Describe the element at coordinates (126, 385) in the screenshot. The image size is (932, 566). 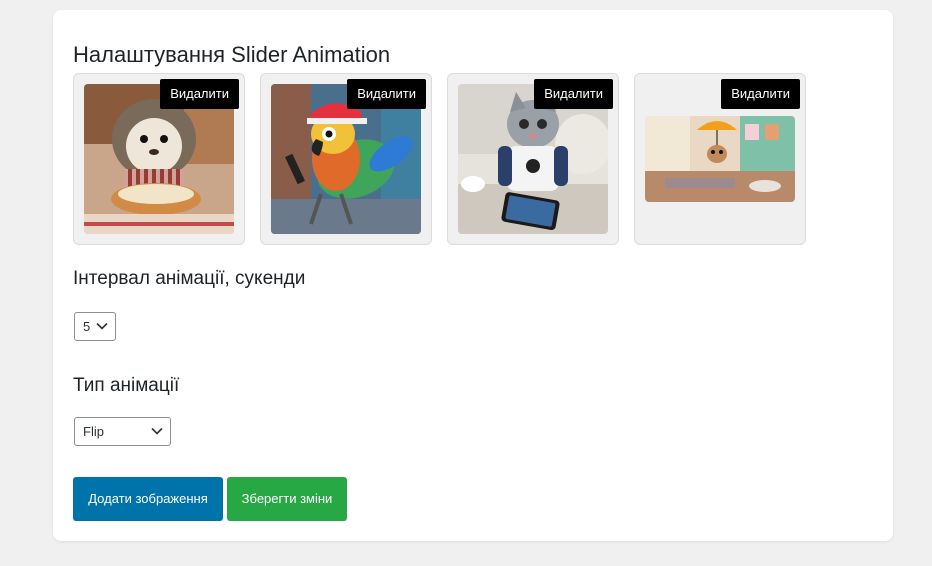
I see `animation-type-label: Тип анімації` at that location.